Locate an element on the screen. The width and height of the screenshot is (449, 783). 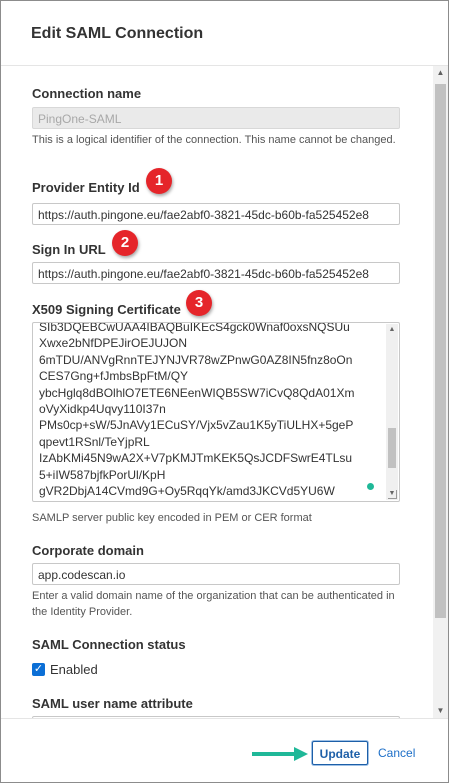
user-name-attribute-label: SAML user name attribute is located at coordinates (112, 703).